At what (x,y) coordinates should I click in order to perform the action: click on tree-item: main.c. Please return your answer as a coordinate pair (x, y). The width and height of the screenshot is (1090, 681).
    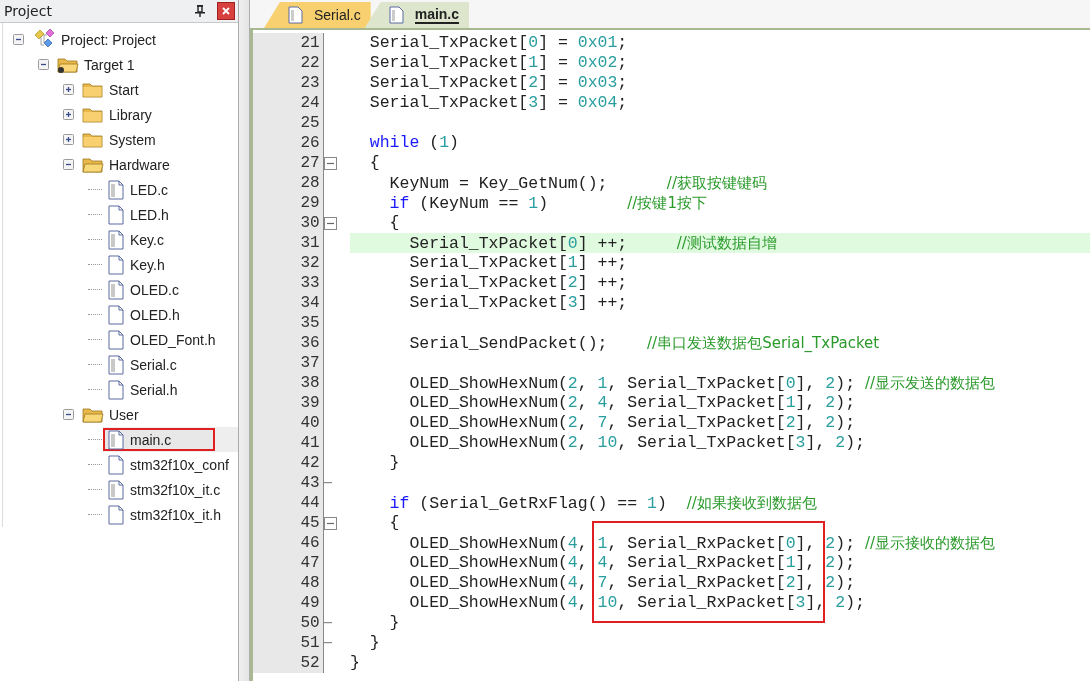
    Looking at the image, I should click on (151, 439).